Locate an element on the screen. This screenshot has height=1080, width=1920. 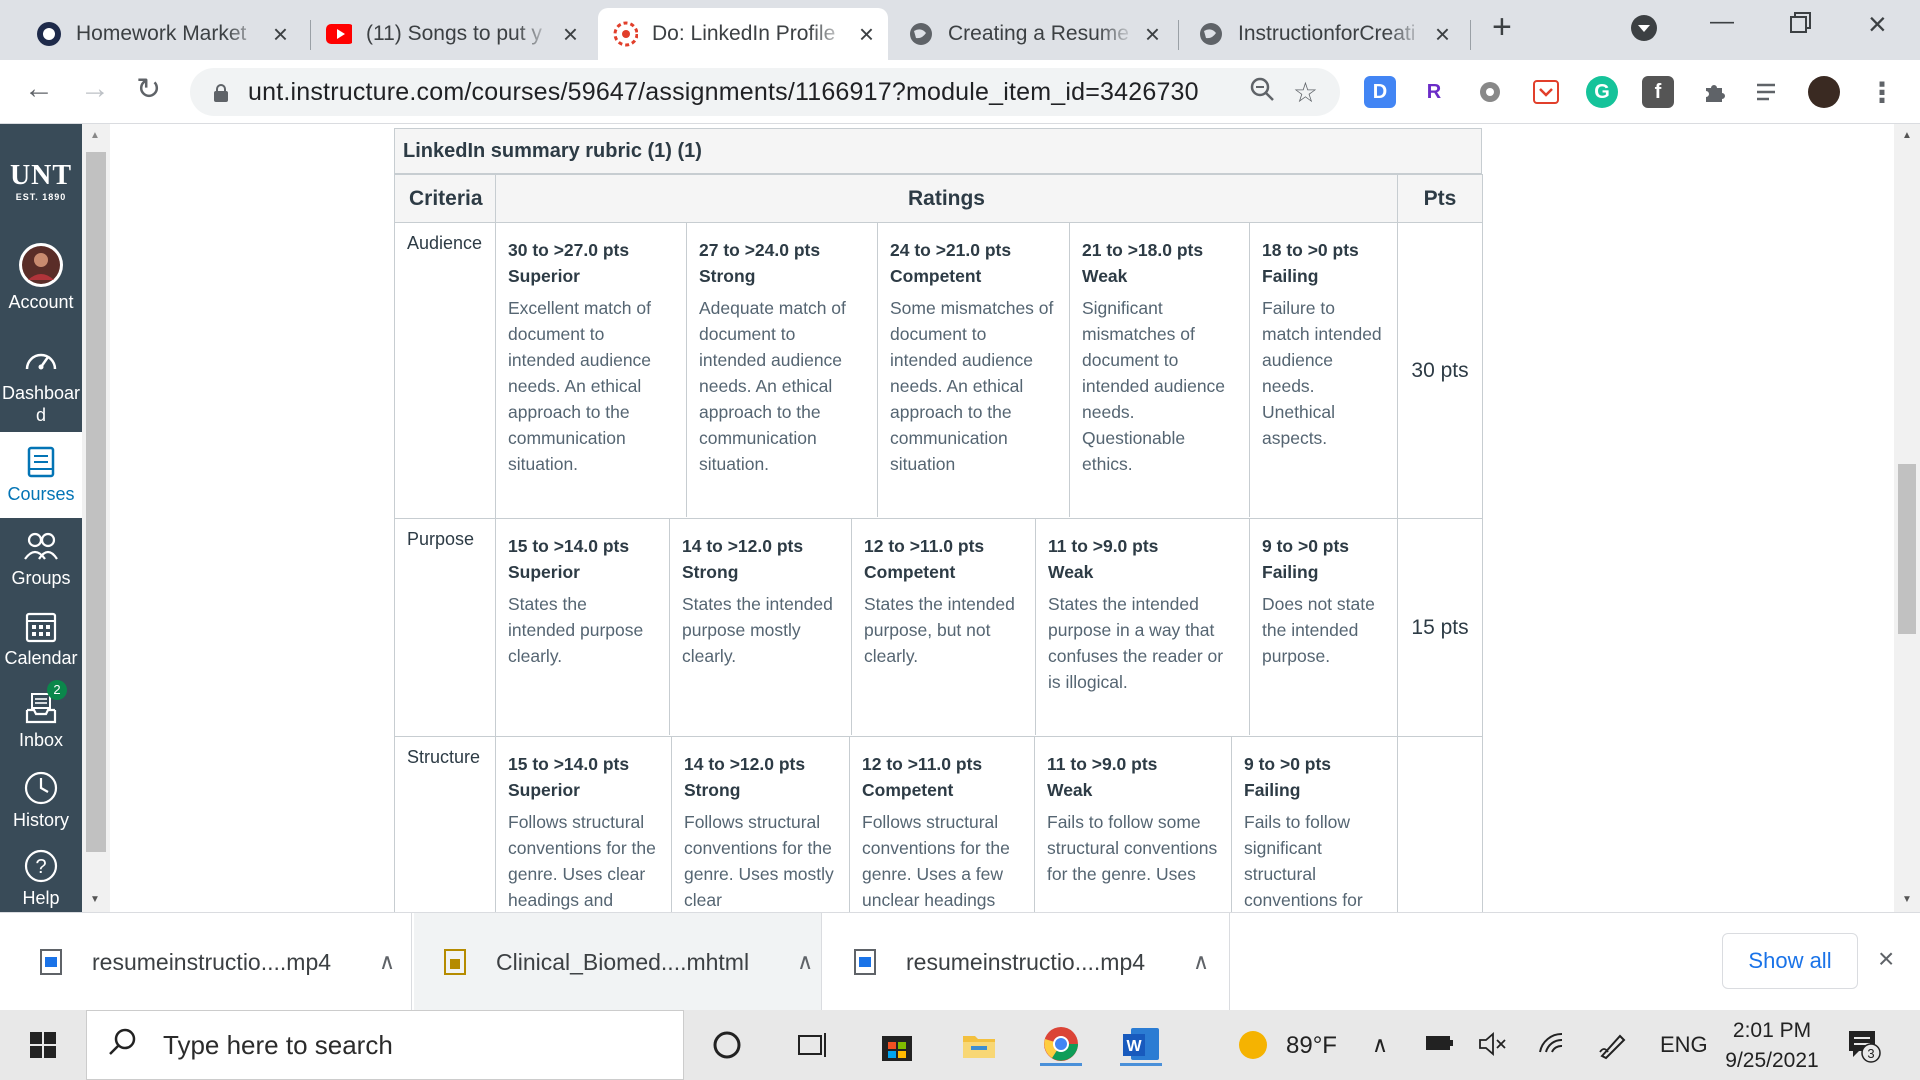
word-icon: W is located at coordinates (1141, 1045).